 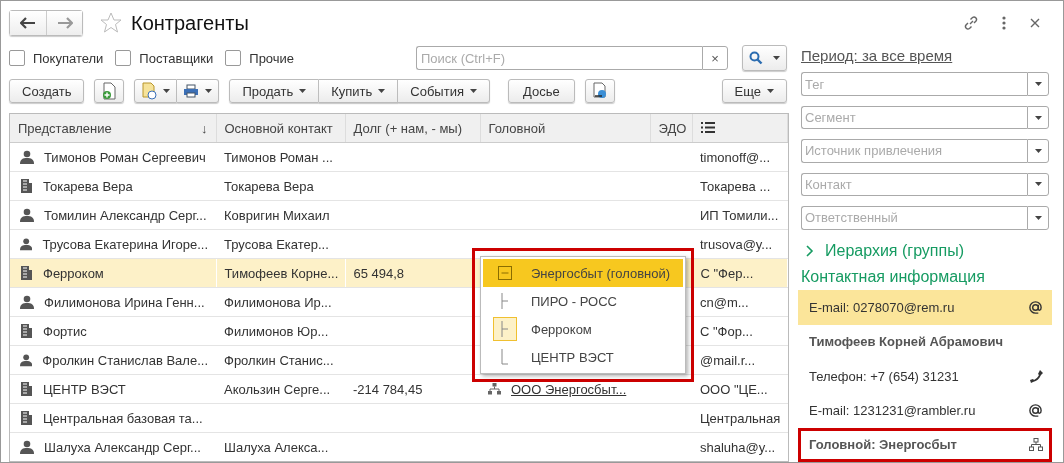 What do you see at coordinates (1035, 23) in the screenshot?
I see `close-icon` at bounding box center [1035, 23].